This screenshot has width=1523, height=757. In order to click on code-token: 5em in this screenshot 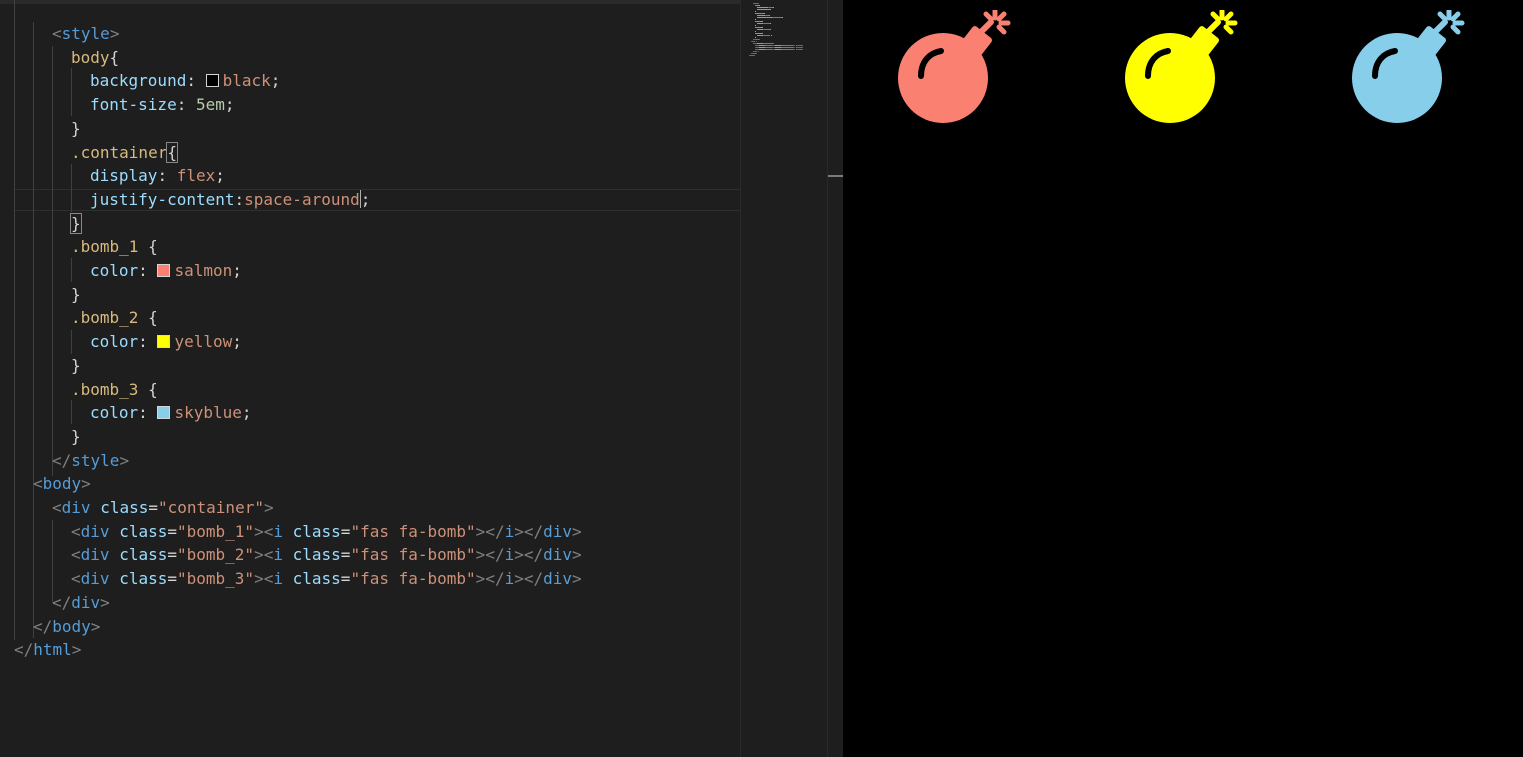, I will do `click(210, 105)`.